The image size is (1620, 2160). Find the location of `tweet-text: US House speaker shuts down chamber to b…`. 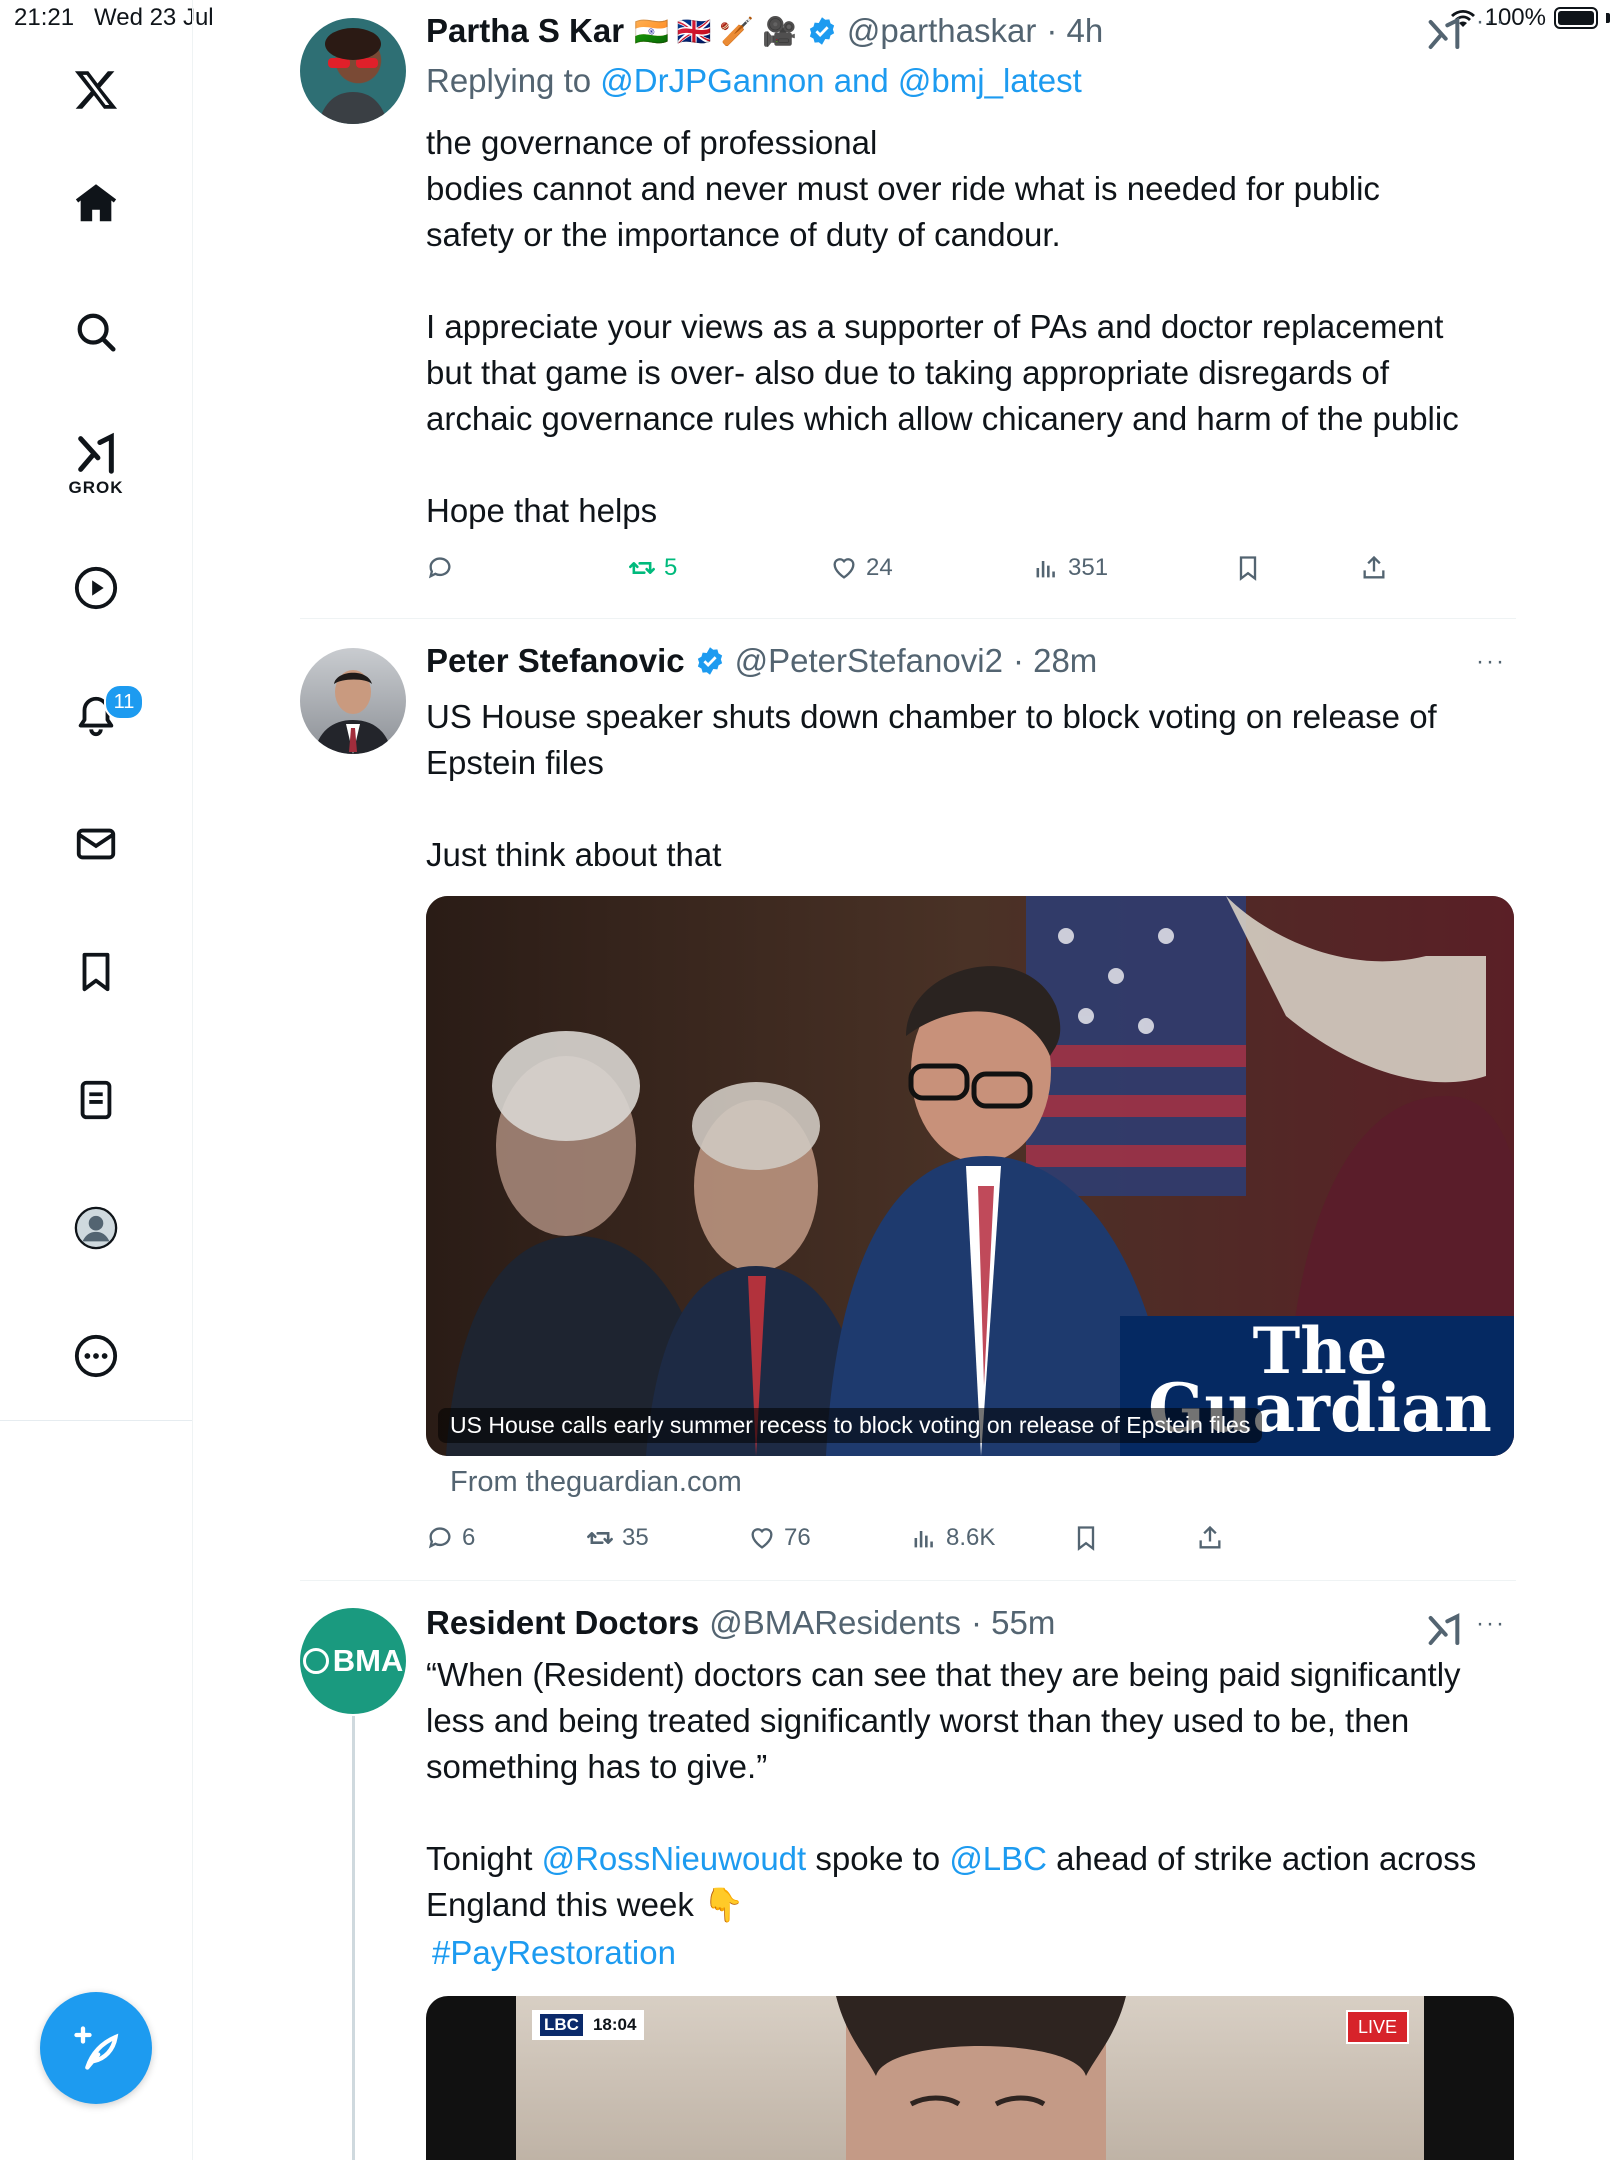

tweet-text: US House speaker shuts down chamber to b… is located at coordinates (931, 785).